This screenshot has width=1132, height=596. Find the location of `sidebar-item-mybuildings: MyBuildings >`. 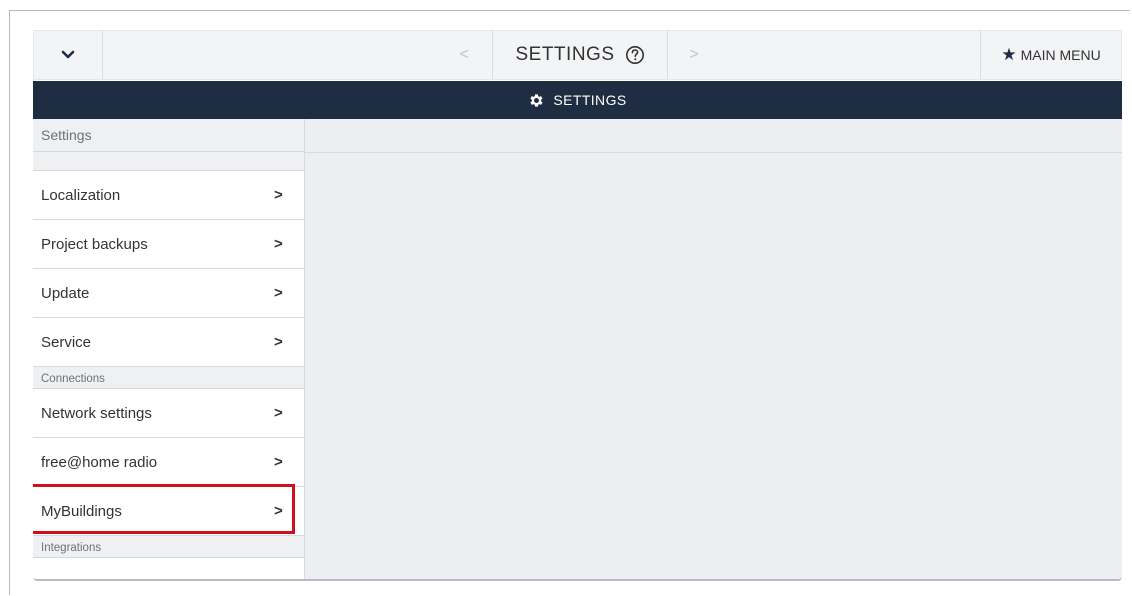

sidebar-item-mybuildings: MyBuildings > is located at coordinates (168, 510).